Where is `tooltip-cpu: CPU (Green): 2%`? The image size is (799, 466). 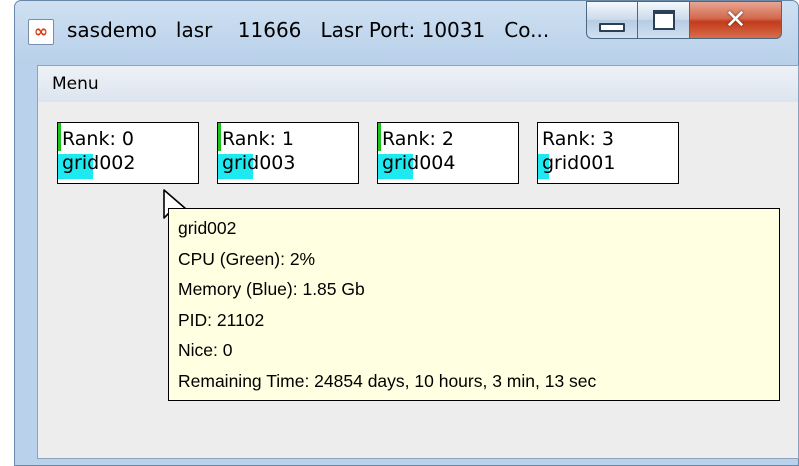
tooltip-cpu: CPU (Green): 2% is located at coordinates (247, 258).